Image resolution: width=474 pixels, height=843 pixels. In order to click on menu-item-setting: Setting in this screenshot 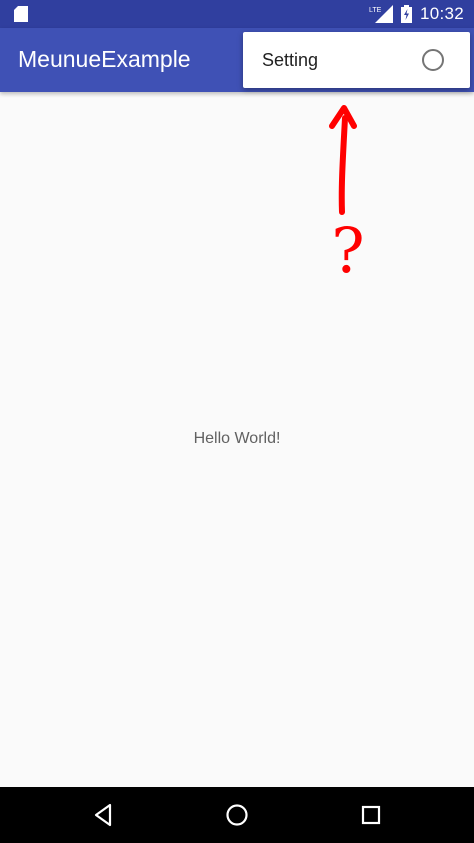, I will do `click(356, 60)`.